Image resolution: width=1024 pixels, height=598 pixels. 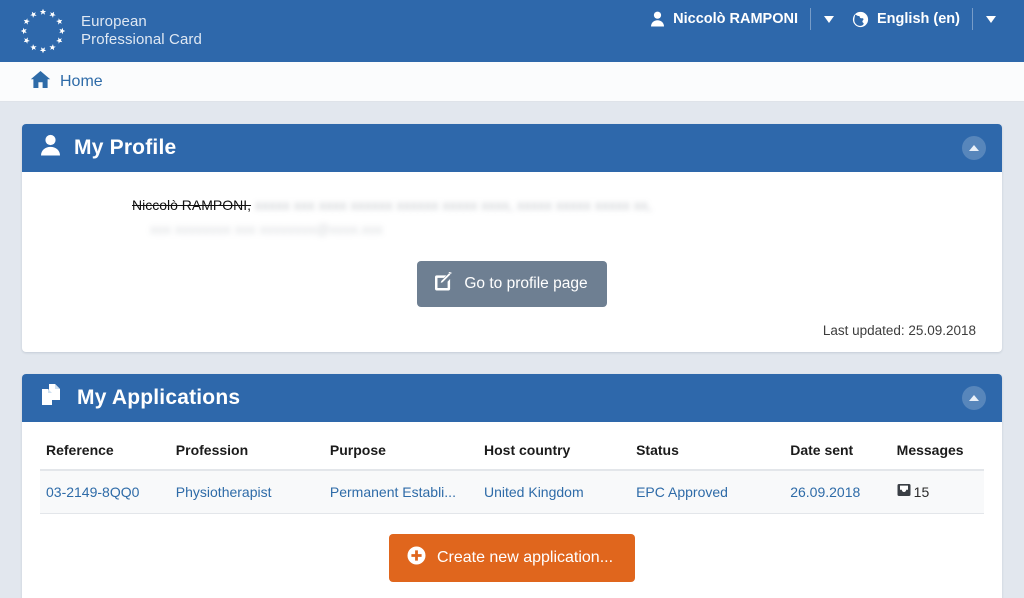 I want to click on my-profile-title: My Profile, so click(x=108, y=148).